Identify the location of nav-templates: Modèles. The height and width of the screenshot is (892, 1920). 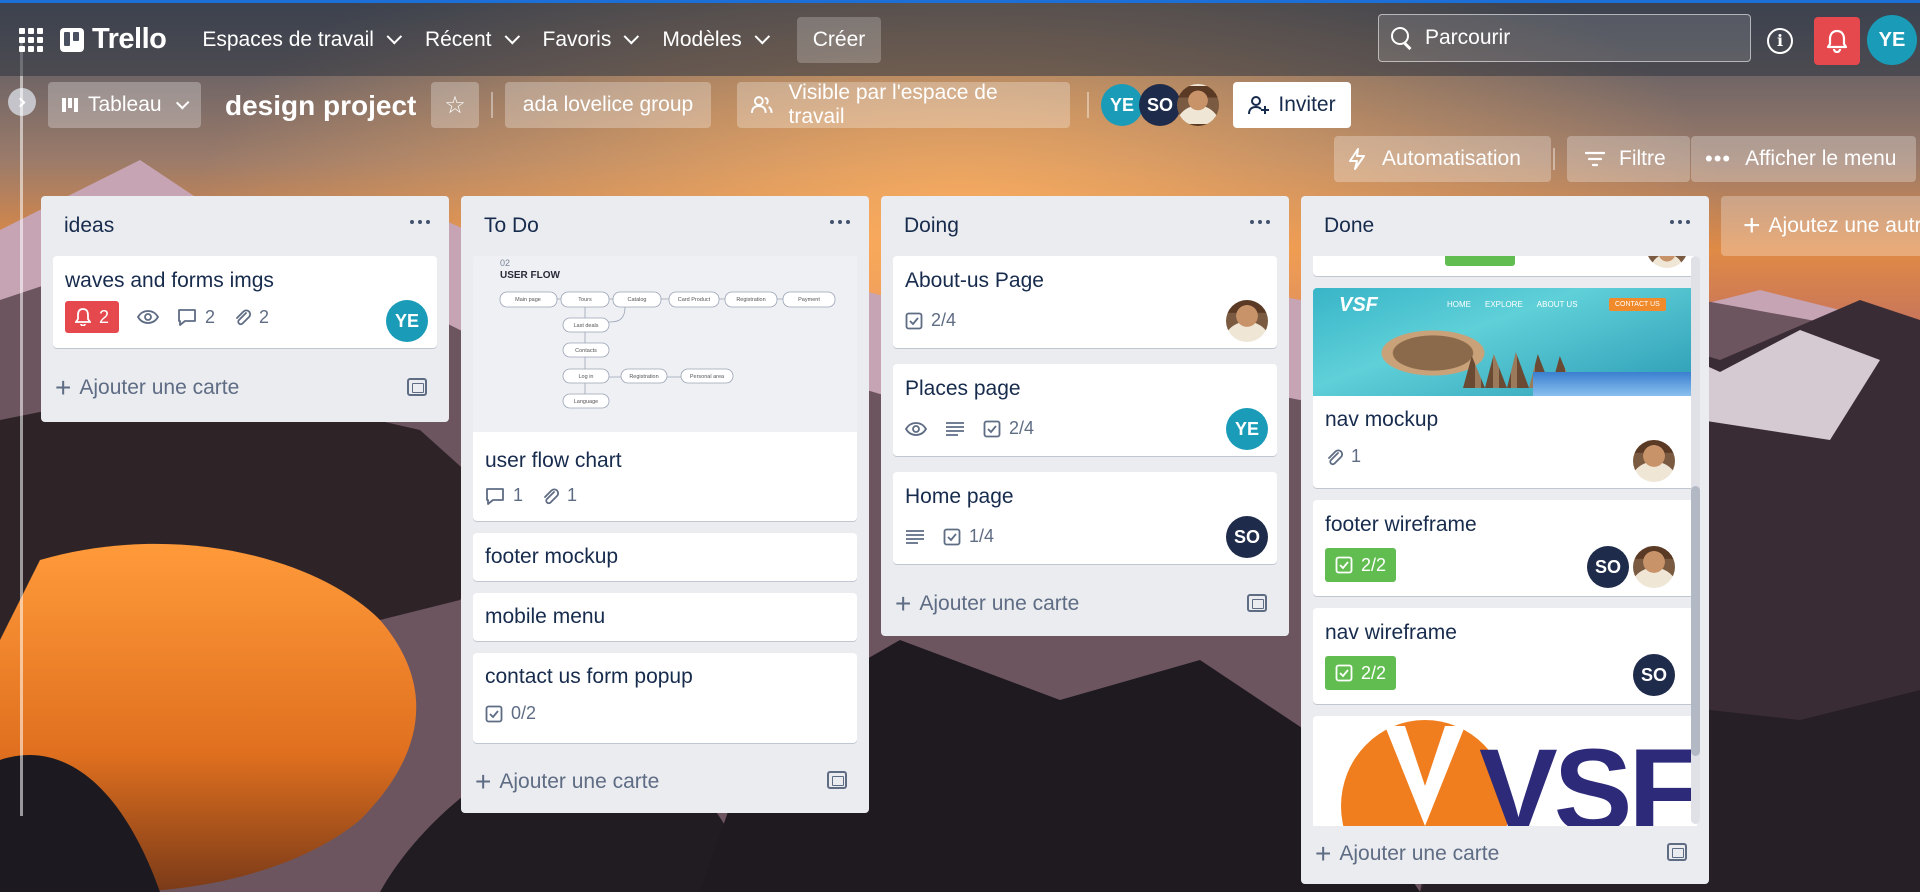
(713, 40).